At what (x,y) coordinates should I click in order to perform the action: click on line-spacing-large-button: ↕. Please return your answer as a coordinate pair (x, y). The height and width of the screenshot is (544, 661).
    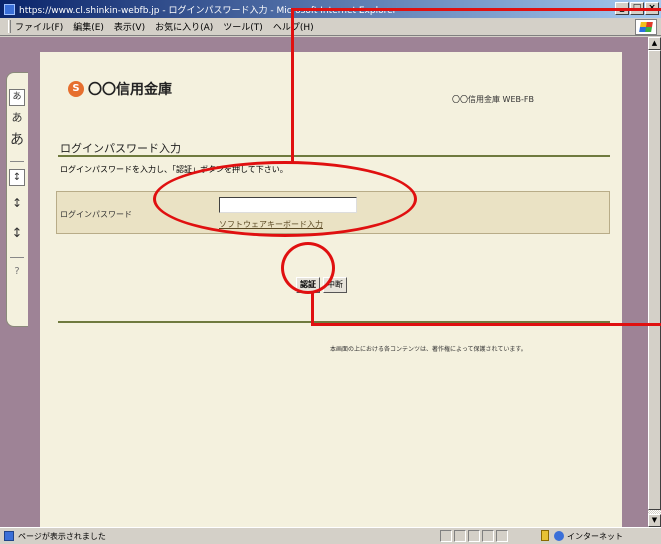
    Looking at the image, I should click on (17, 235).